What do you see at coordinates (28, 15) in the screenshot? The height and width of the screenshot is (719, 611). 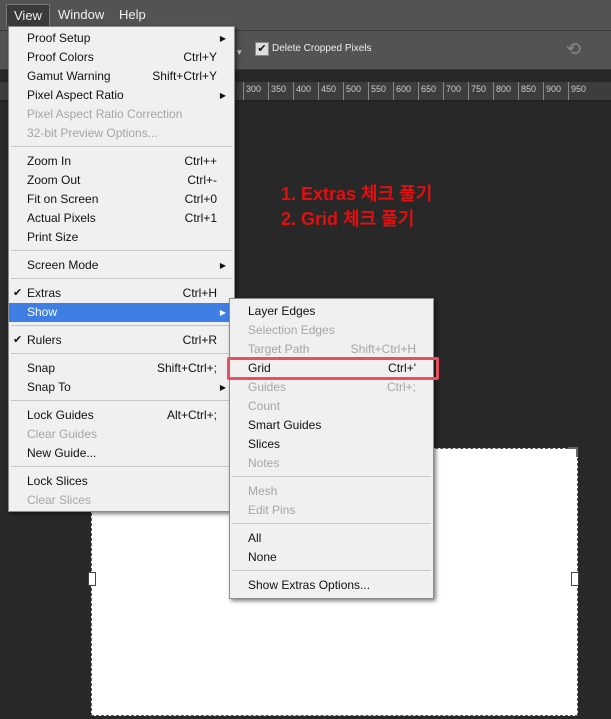 I see `menu-view: View` at bounding box center [28, 15].